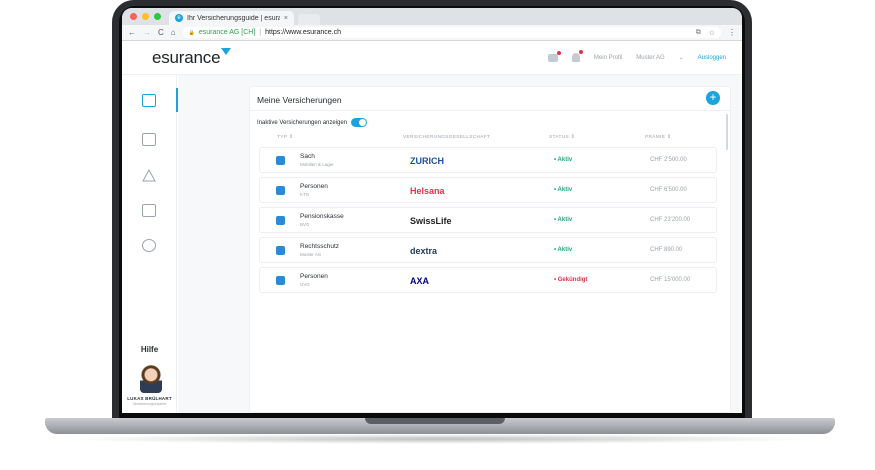  Describe the element at coordinates (698, 33) in the screenshot. I see `translate-icon: ⧉` at that location.